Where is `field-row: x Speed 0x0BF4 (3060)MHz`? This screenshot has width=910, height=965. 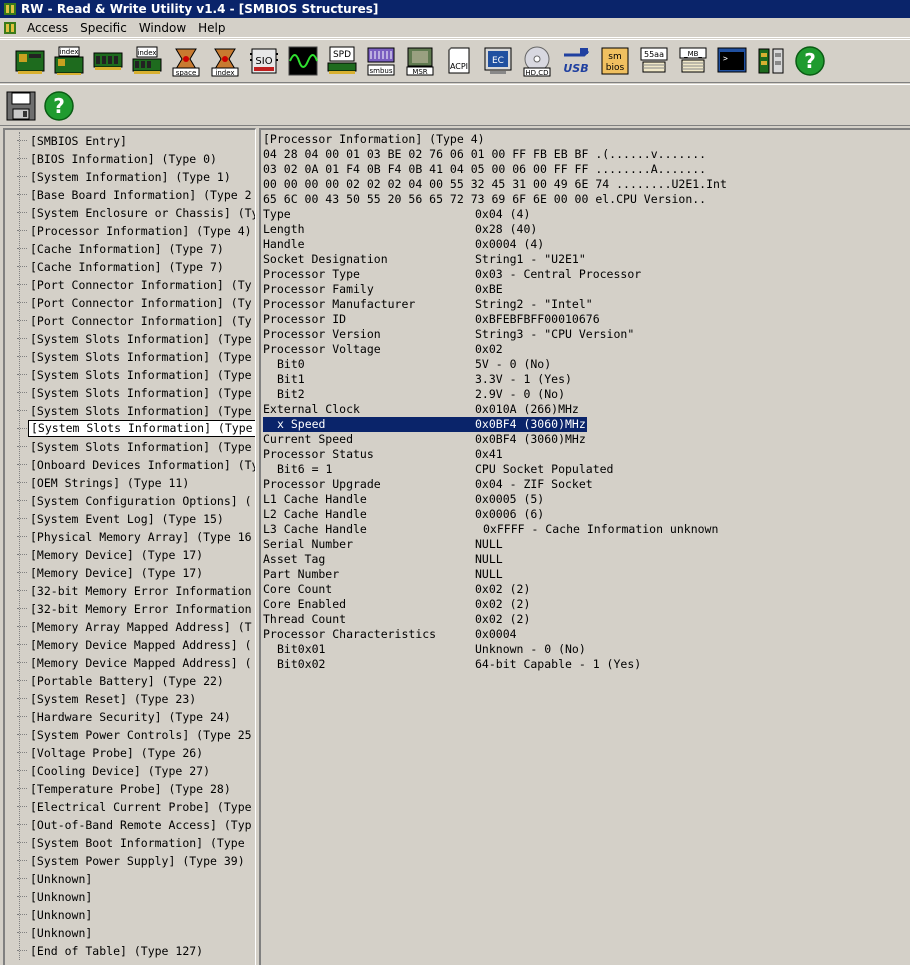 field-row: x Speed 0x0BF4 (3060)MHz is located at coordinates (581, 424).